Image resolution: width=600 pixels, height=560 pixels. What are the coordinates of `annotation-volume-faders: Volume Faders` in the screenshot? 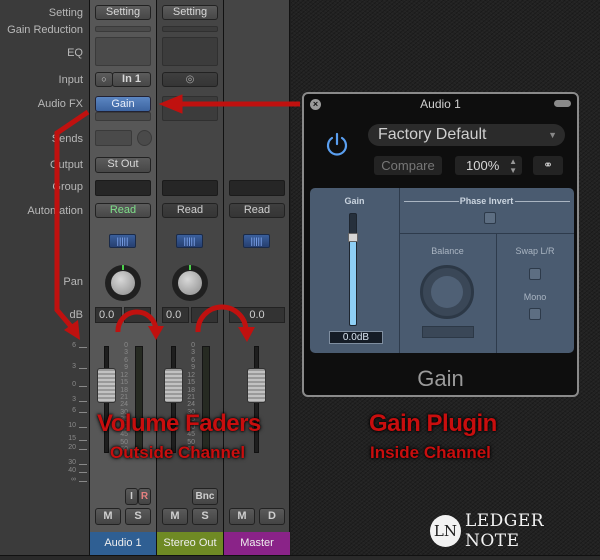 It's located at (179, 423).